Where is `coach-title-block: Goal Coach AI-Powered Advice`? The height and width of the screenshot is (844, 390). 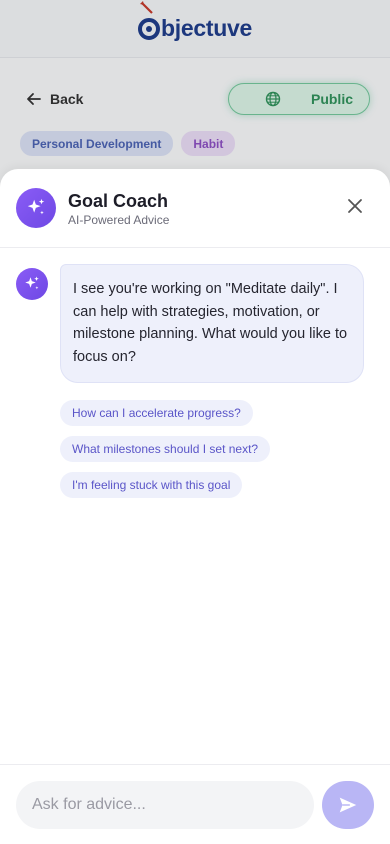 coach-title-block: Goal Coach AI-Powered Advice is located at coordinates (118, 208).